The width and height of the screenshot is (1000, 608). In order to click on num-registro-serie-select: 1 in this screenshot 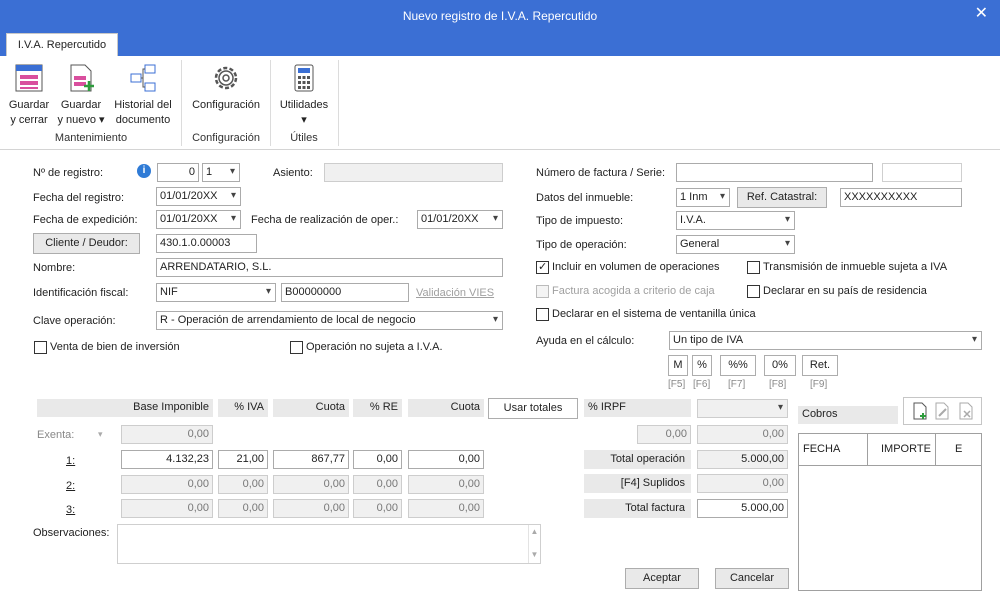, I will do `click(221, 172)`.